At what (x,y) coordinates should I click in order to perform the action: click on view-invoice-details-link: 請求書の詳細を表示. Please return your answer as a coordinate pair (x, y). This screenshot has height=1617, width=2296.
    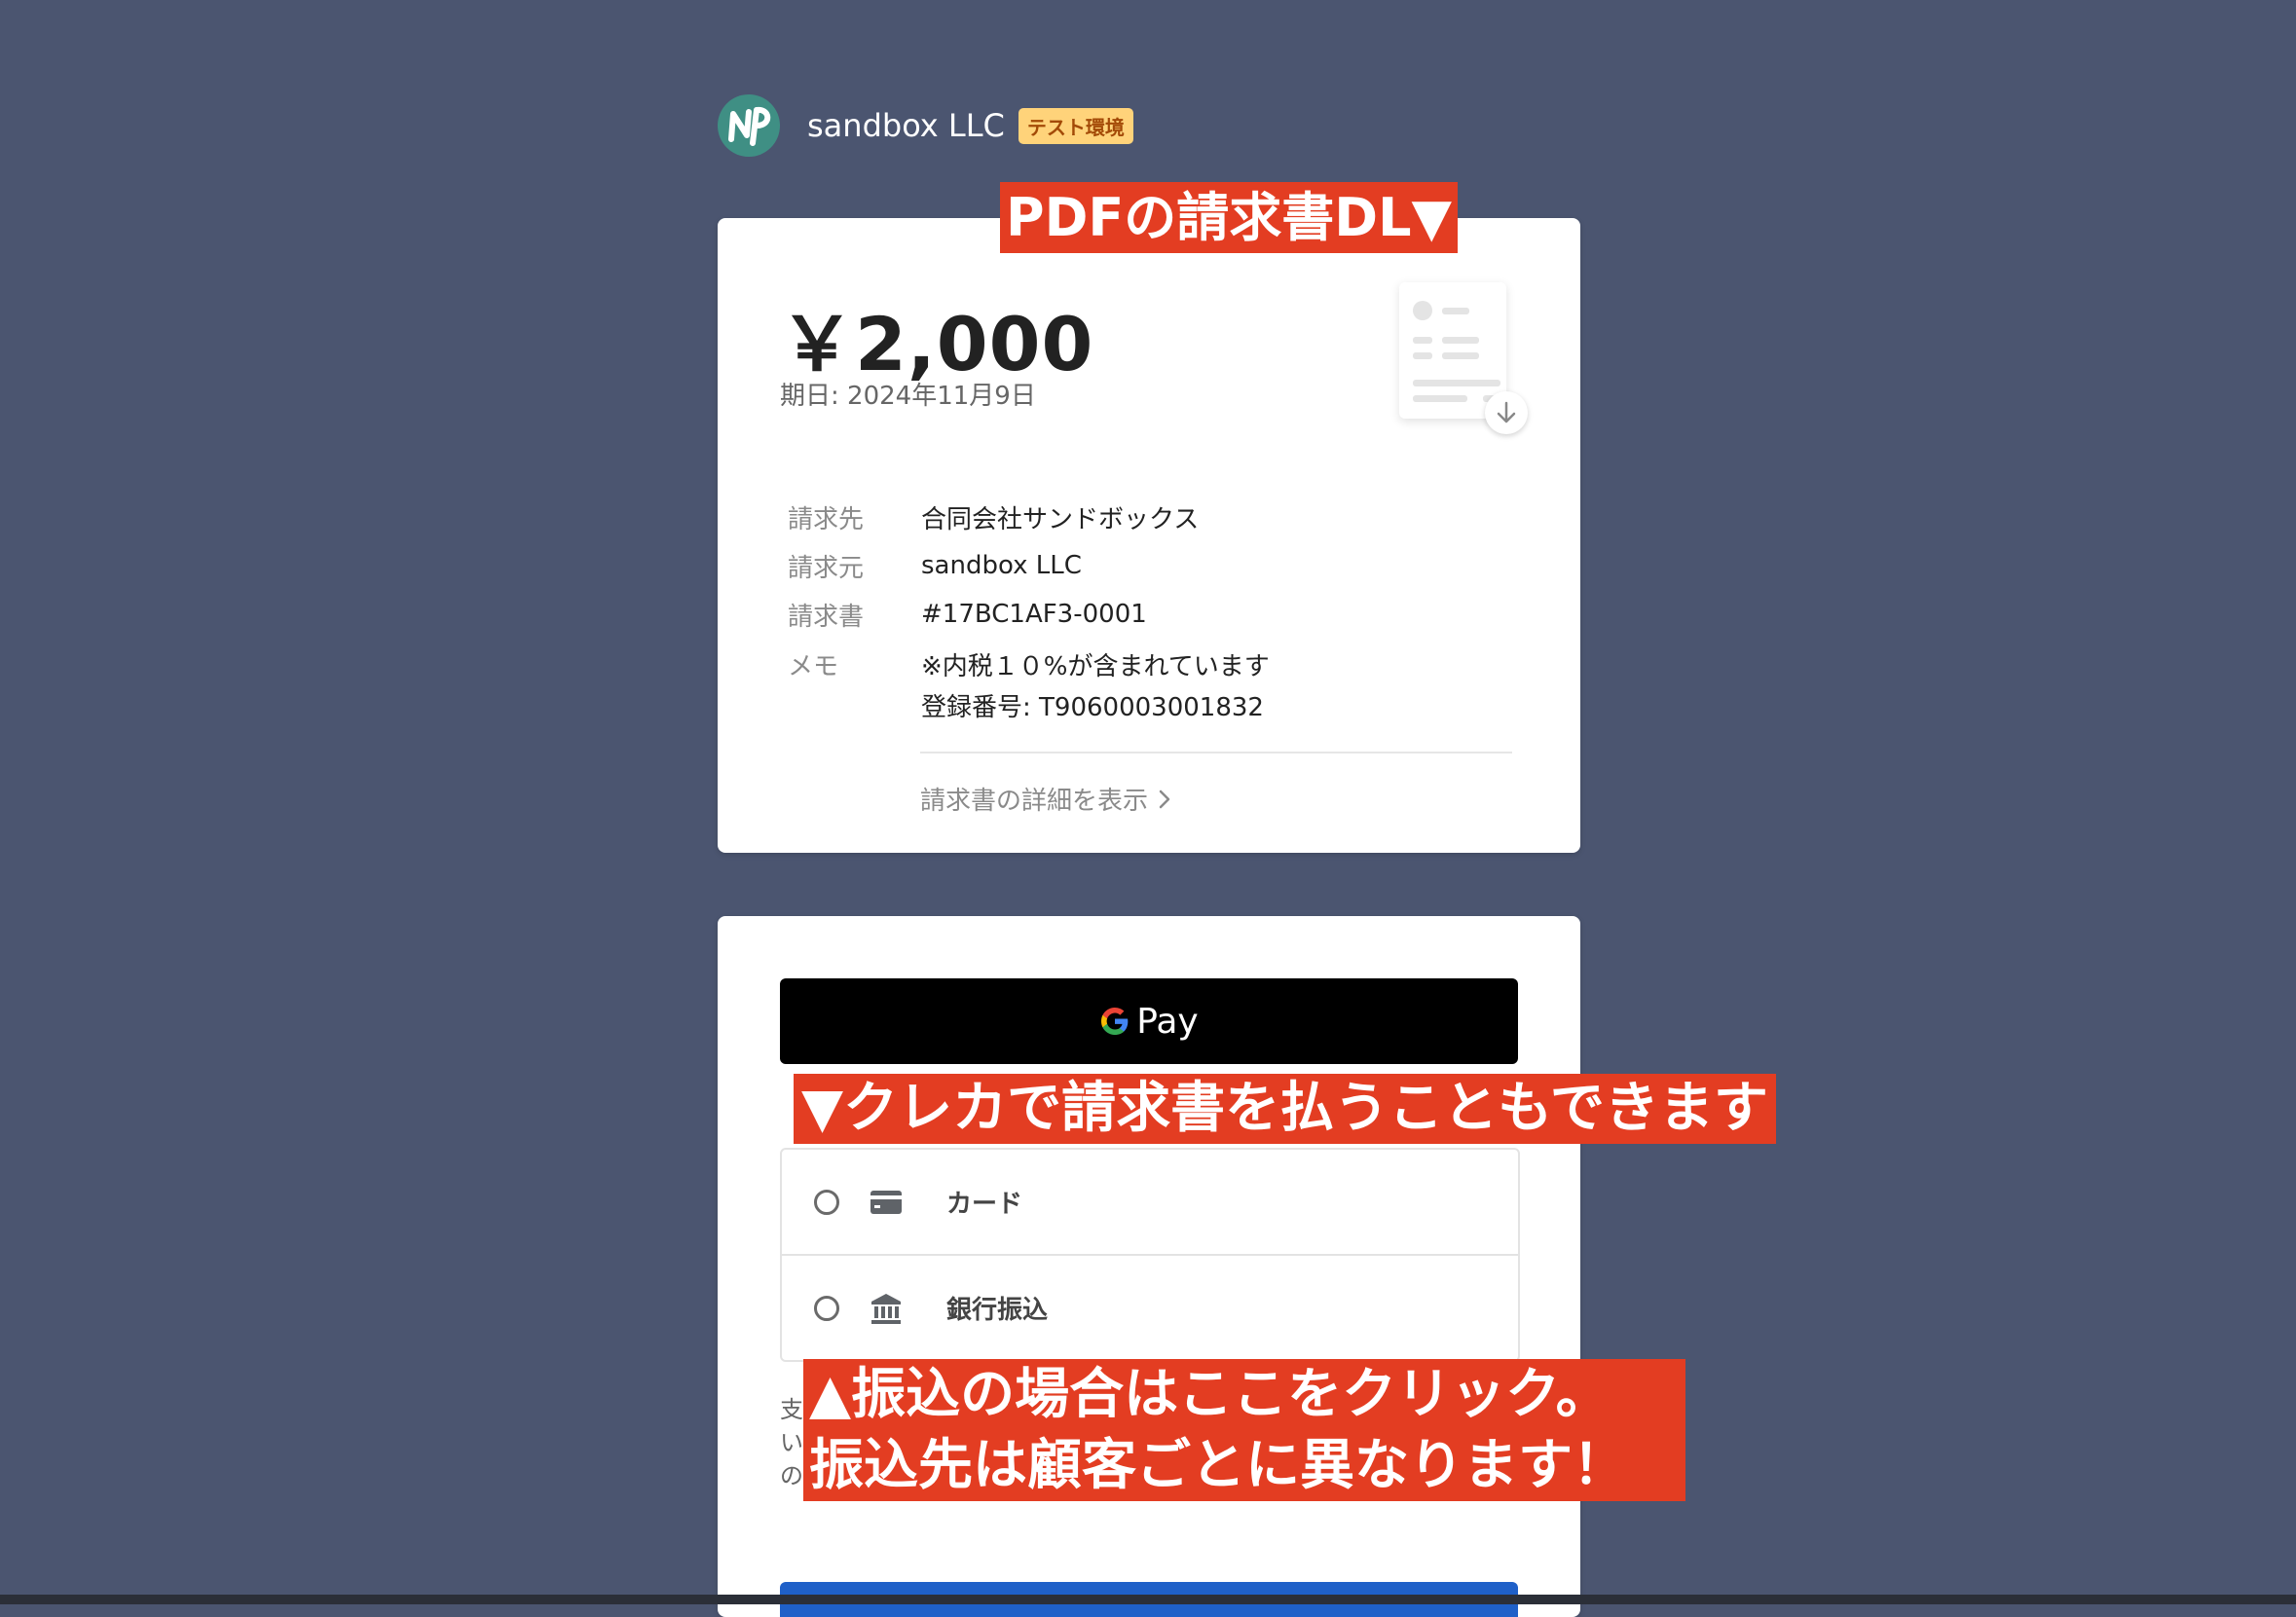
    Looking at the image, I should click on (1045, 799).